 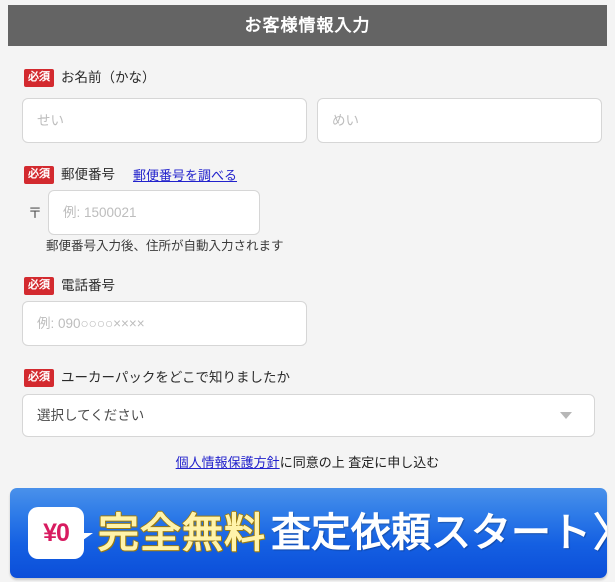 I want to click on cta-main-label: 査定依頼スタート, so click(x=431, y=533).